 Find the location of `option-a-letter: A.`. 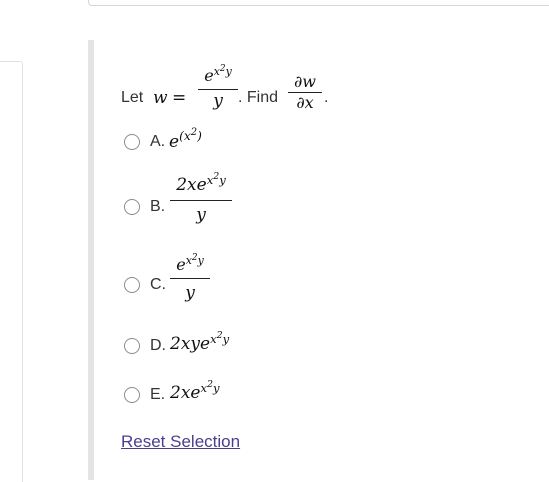

option-a-letter: A. is located at coordinates (158, 141).